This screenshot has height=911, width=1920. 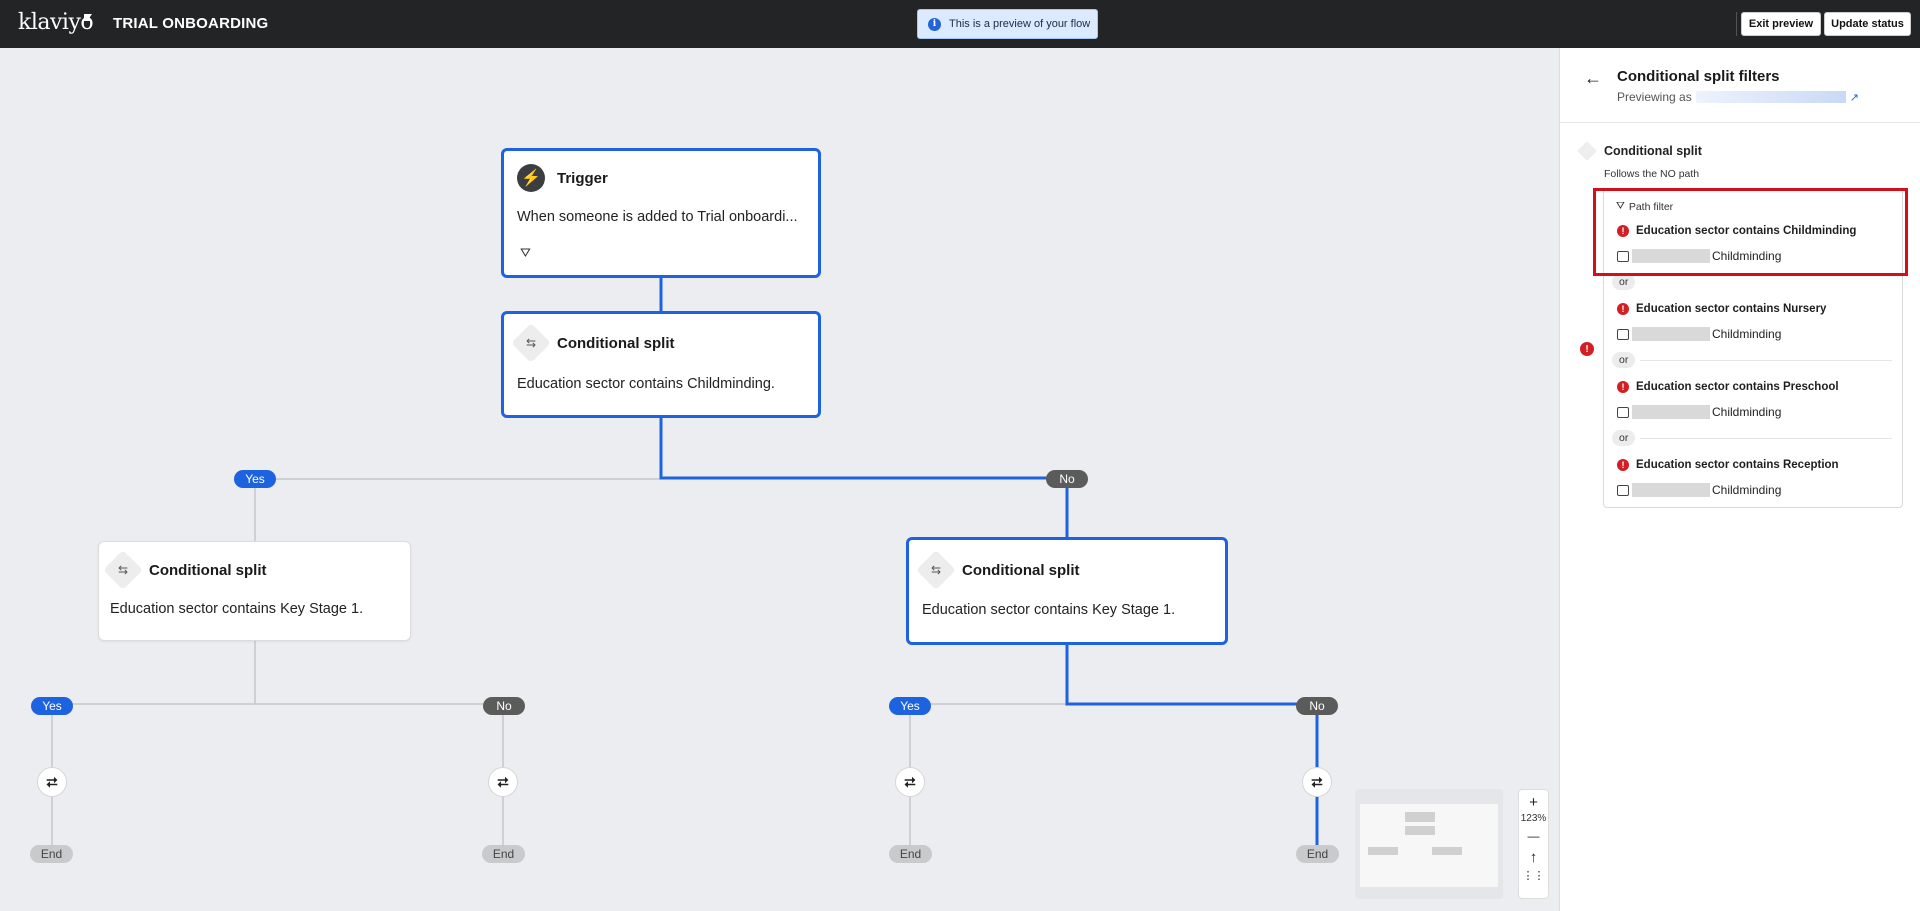 I want to click on redacted-profile-link, so click(x=1770, y=97).